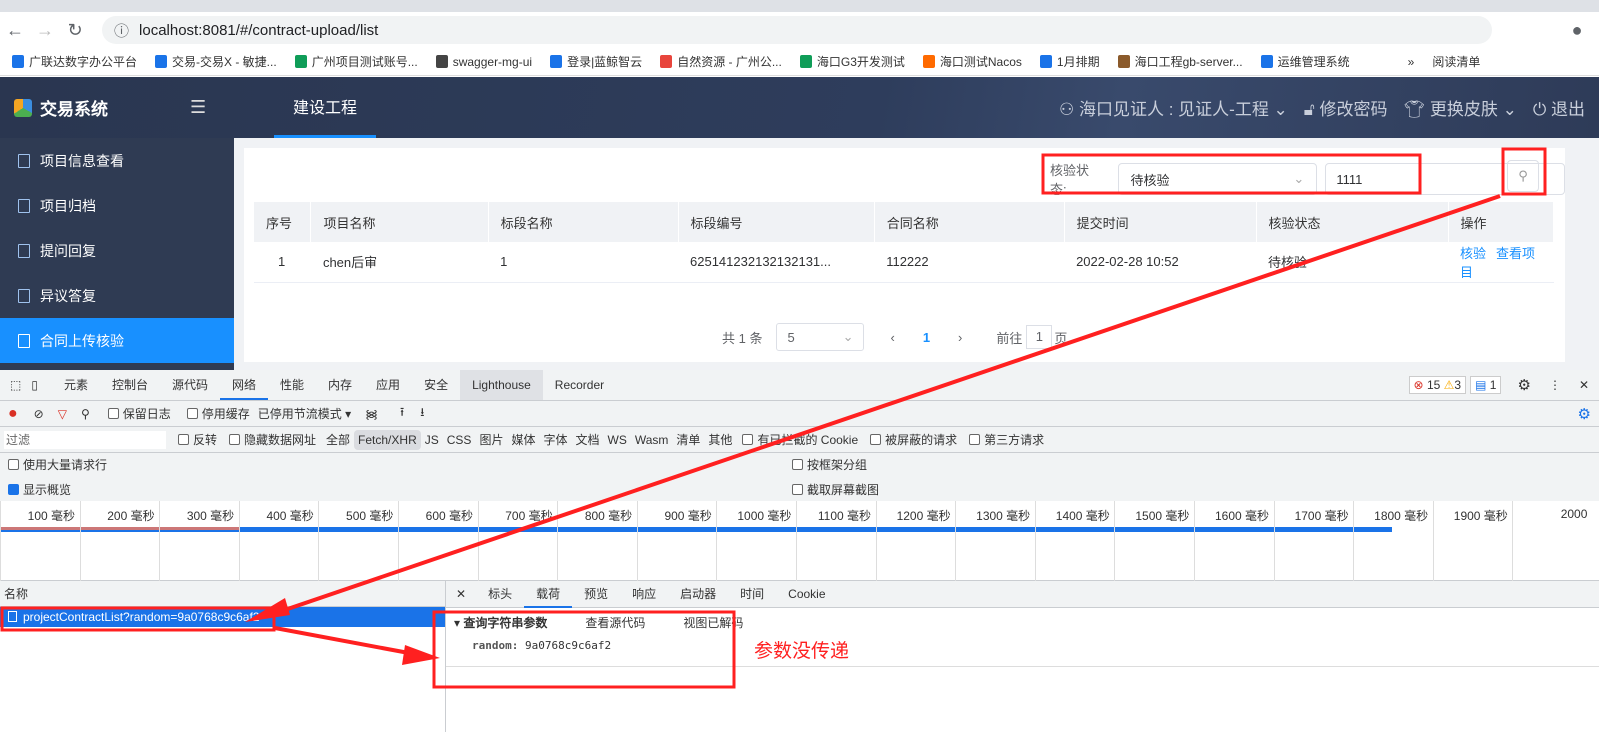  I want to click on filter-icon: ▽, so click(62, 414).